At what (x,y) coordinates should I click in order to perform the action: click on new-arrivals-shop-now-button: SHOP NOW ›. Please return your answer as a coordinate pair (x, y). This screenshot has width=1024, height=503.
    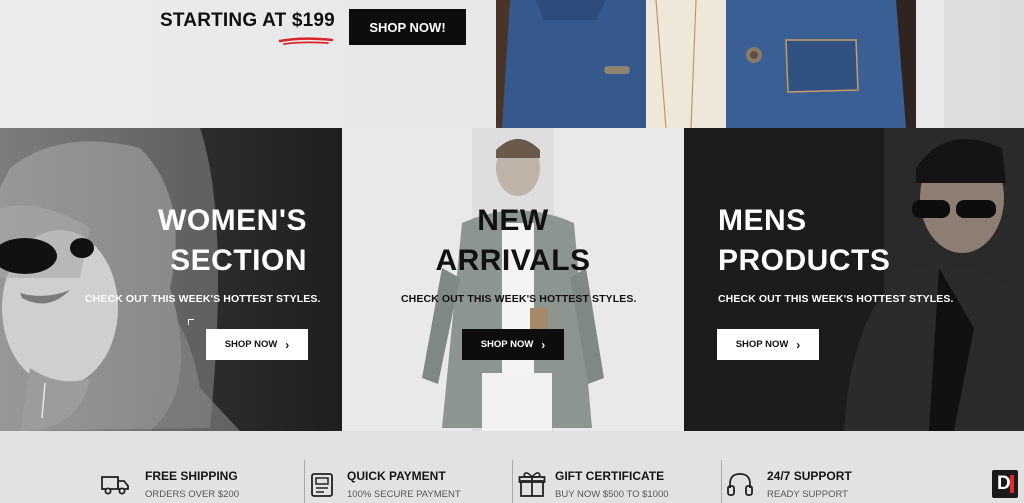
    Looking at the image, I should click on (513, 344).